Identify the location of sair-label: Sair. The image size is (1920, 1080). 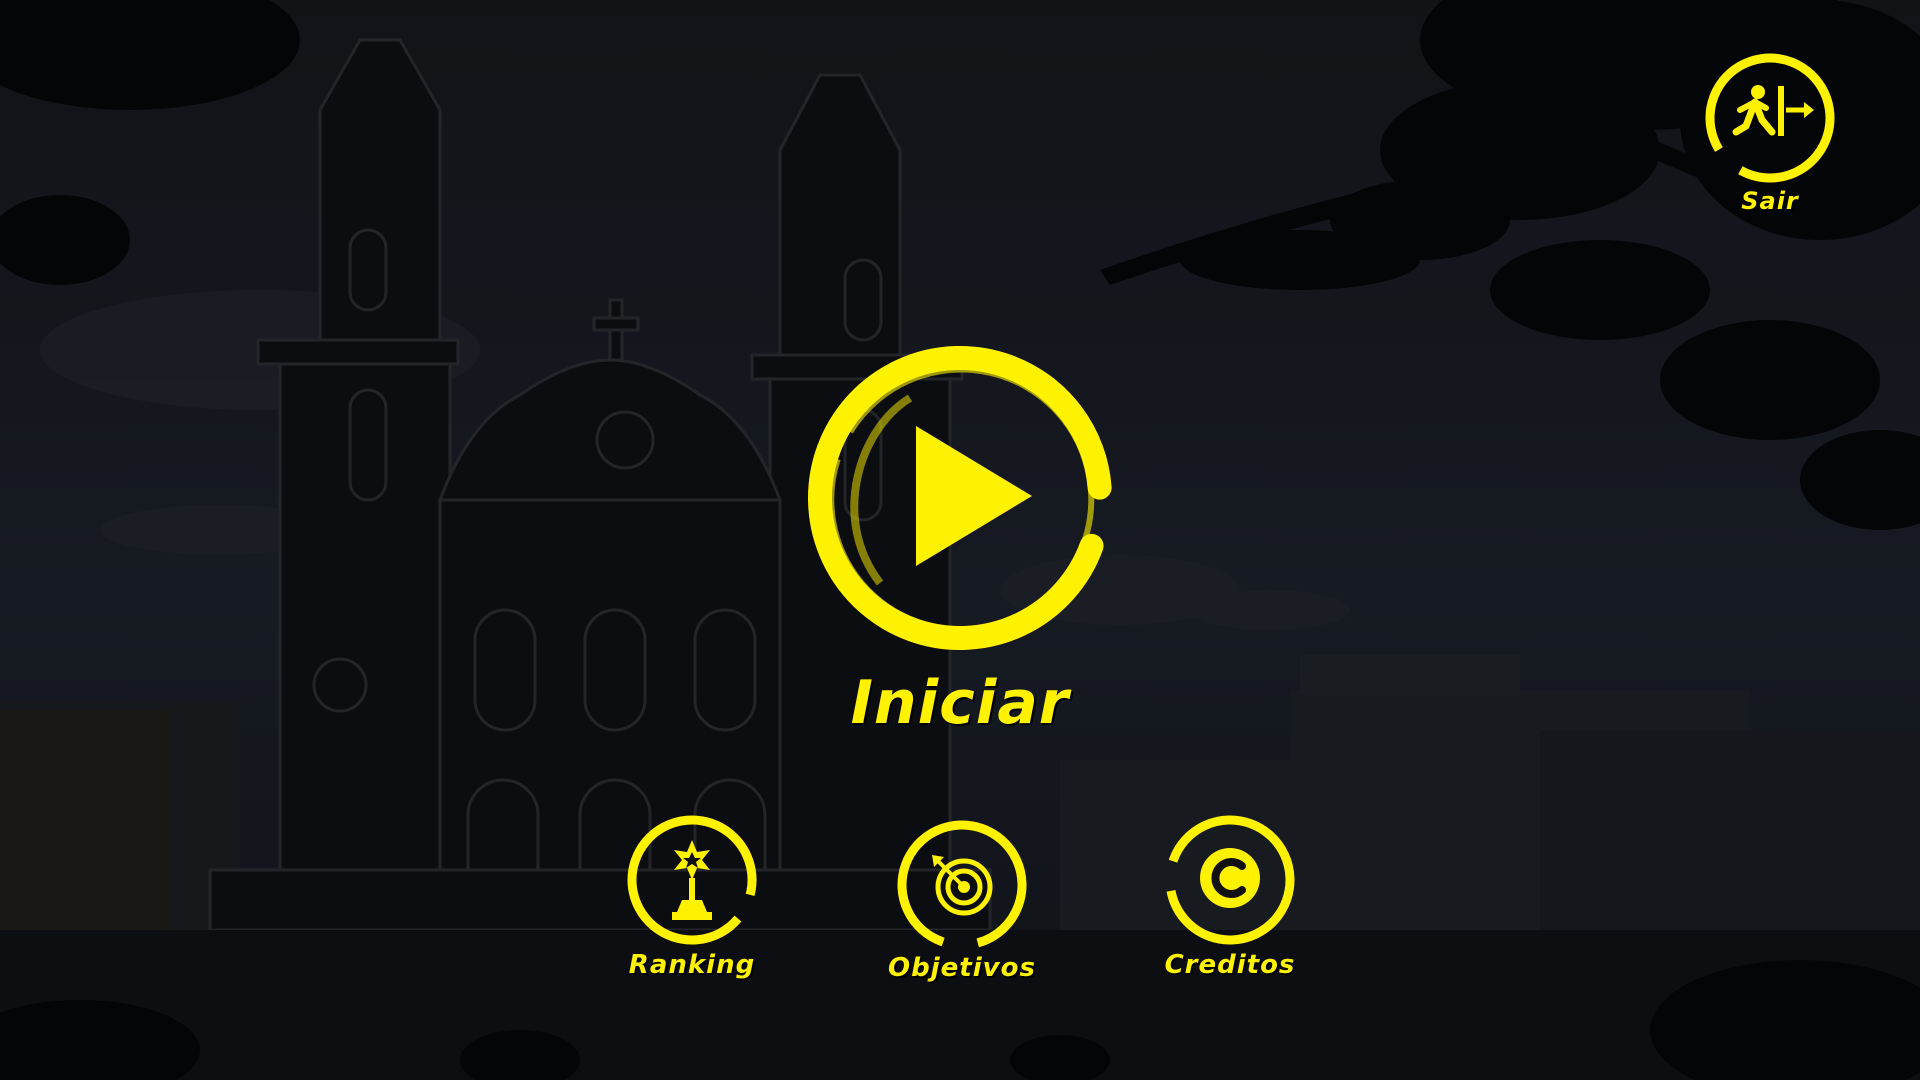
(1770, 201).